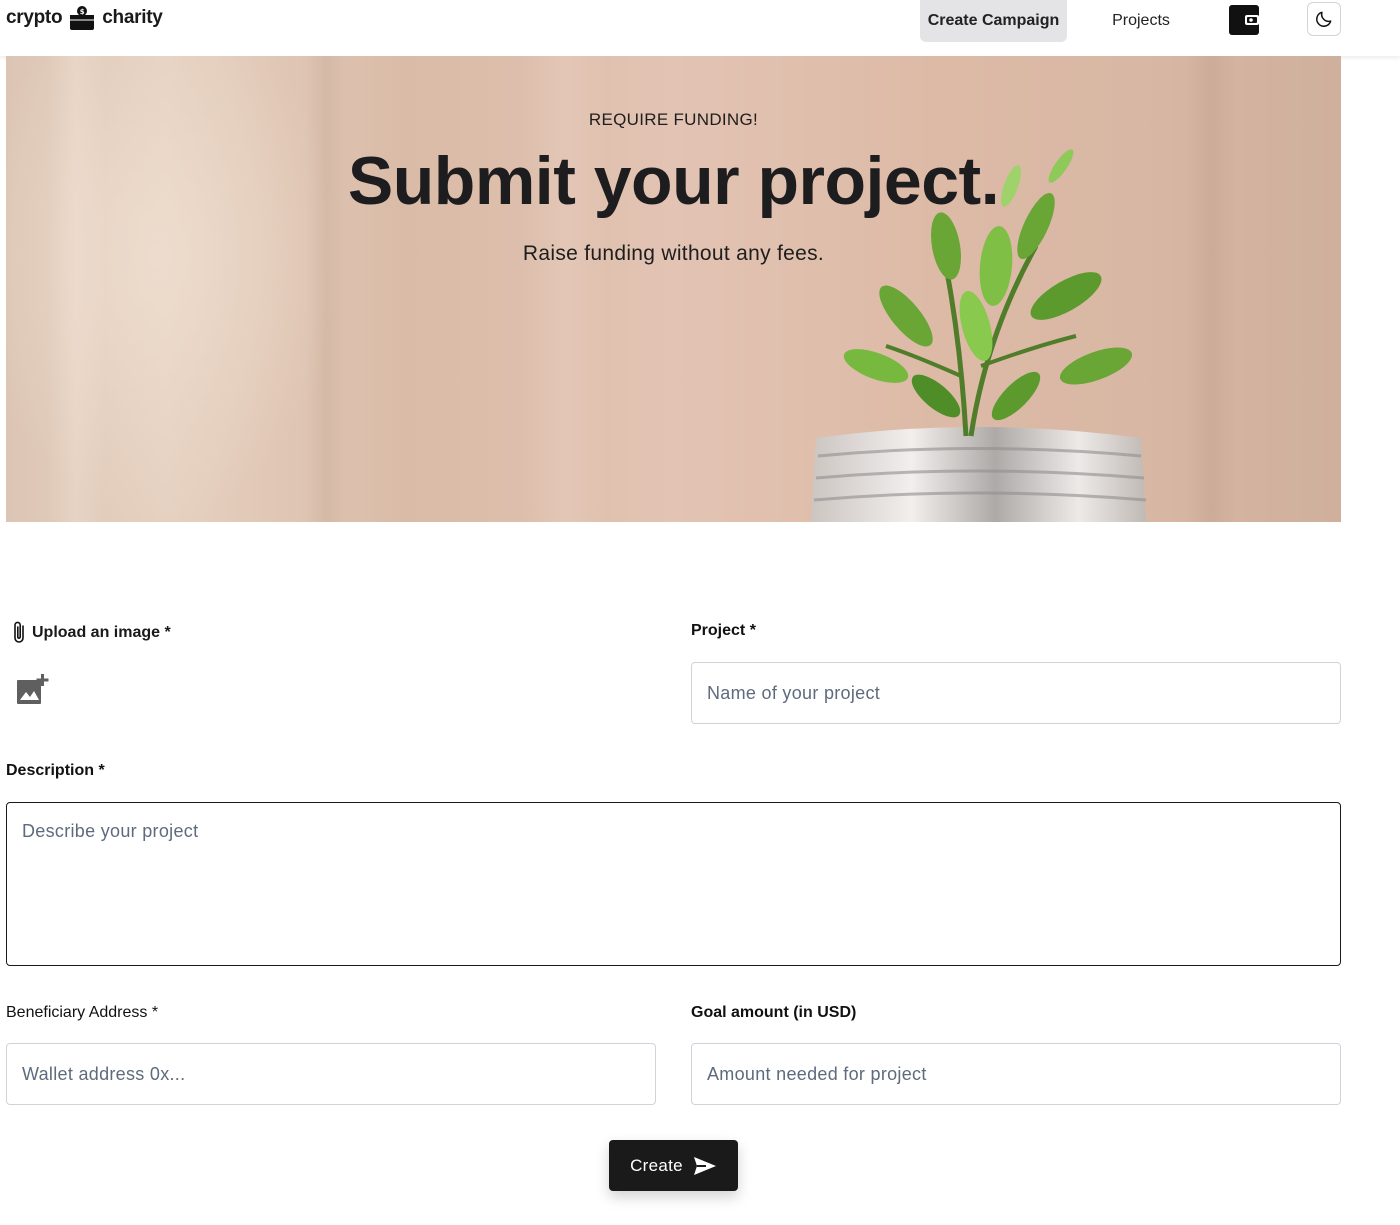 This screenshot has width=1400, height=1225. What do you see at coordinates (19, 632) in the screenshot?
I see `paperclip-icon` at bounding box center [19, 632].